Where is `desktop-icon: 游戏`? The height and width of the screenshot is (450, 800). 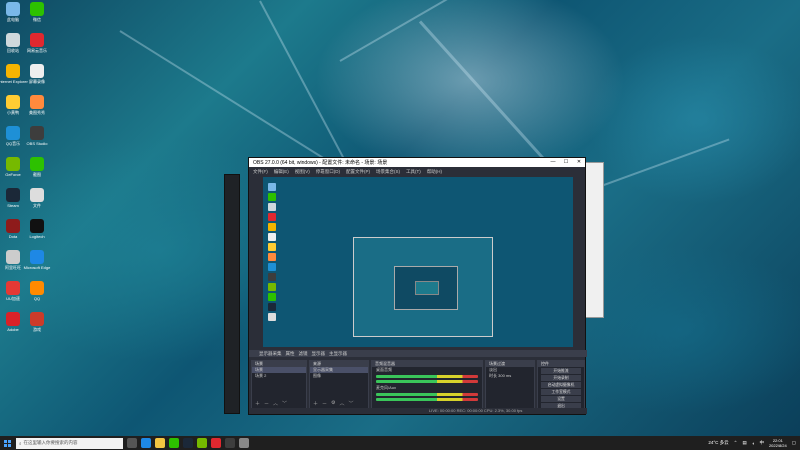 desktop-icon: 游戏 is located at coordinates (37, 327).